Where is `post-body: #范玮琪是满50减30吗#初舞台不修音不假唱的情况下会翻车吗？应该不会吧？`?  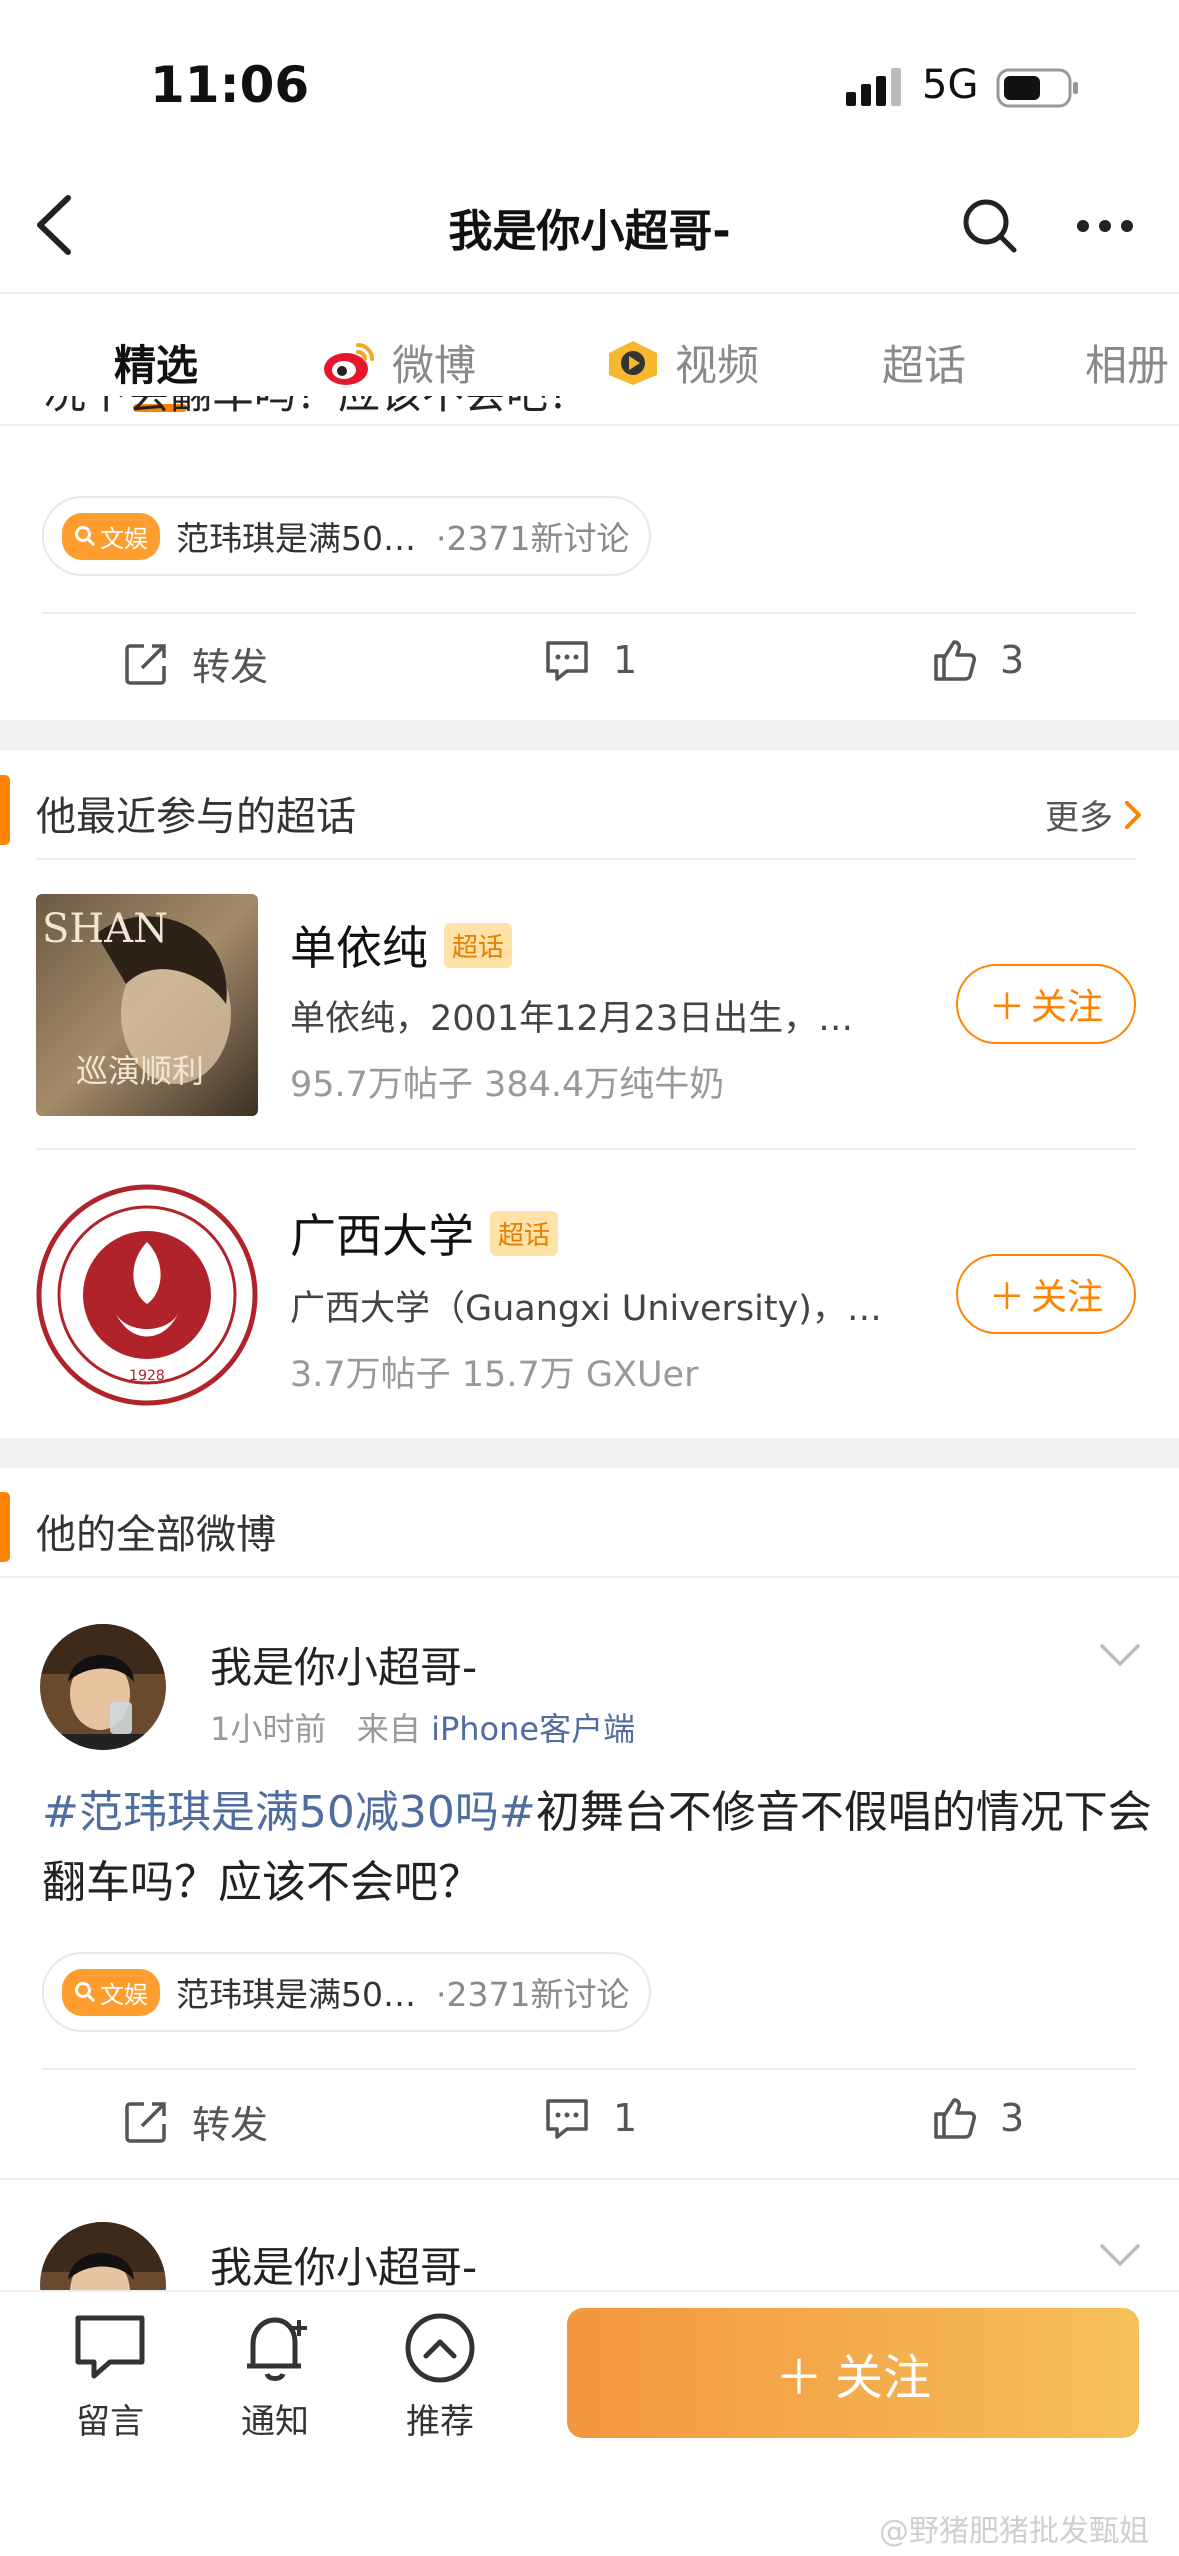
post-body: #范玮琪是满50减30吗#初舞台不修音不假唱的情况下会翻车吗？应该不会吧？ is located at coordinates (597, 1847).